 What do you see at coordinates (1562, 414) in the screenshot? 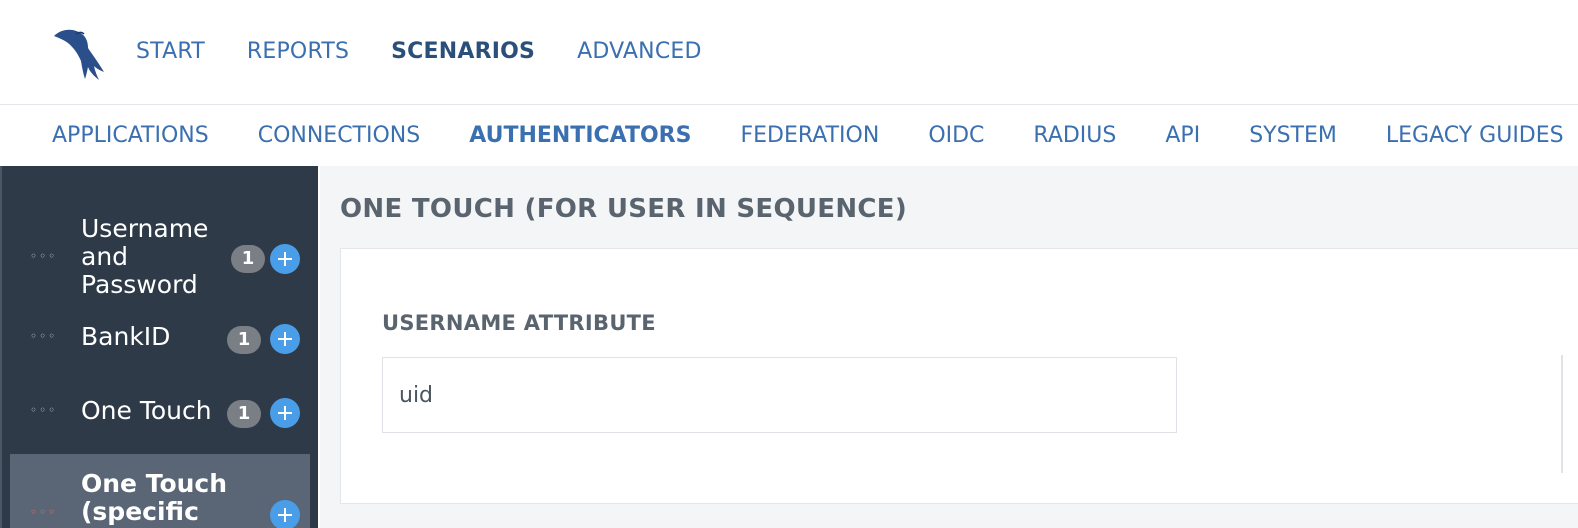
I see `divider` at bounding box center [1562, 414].